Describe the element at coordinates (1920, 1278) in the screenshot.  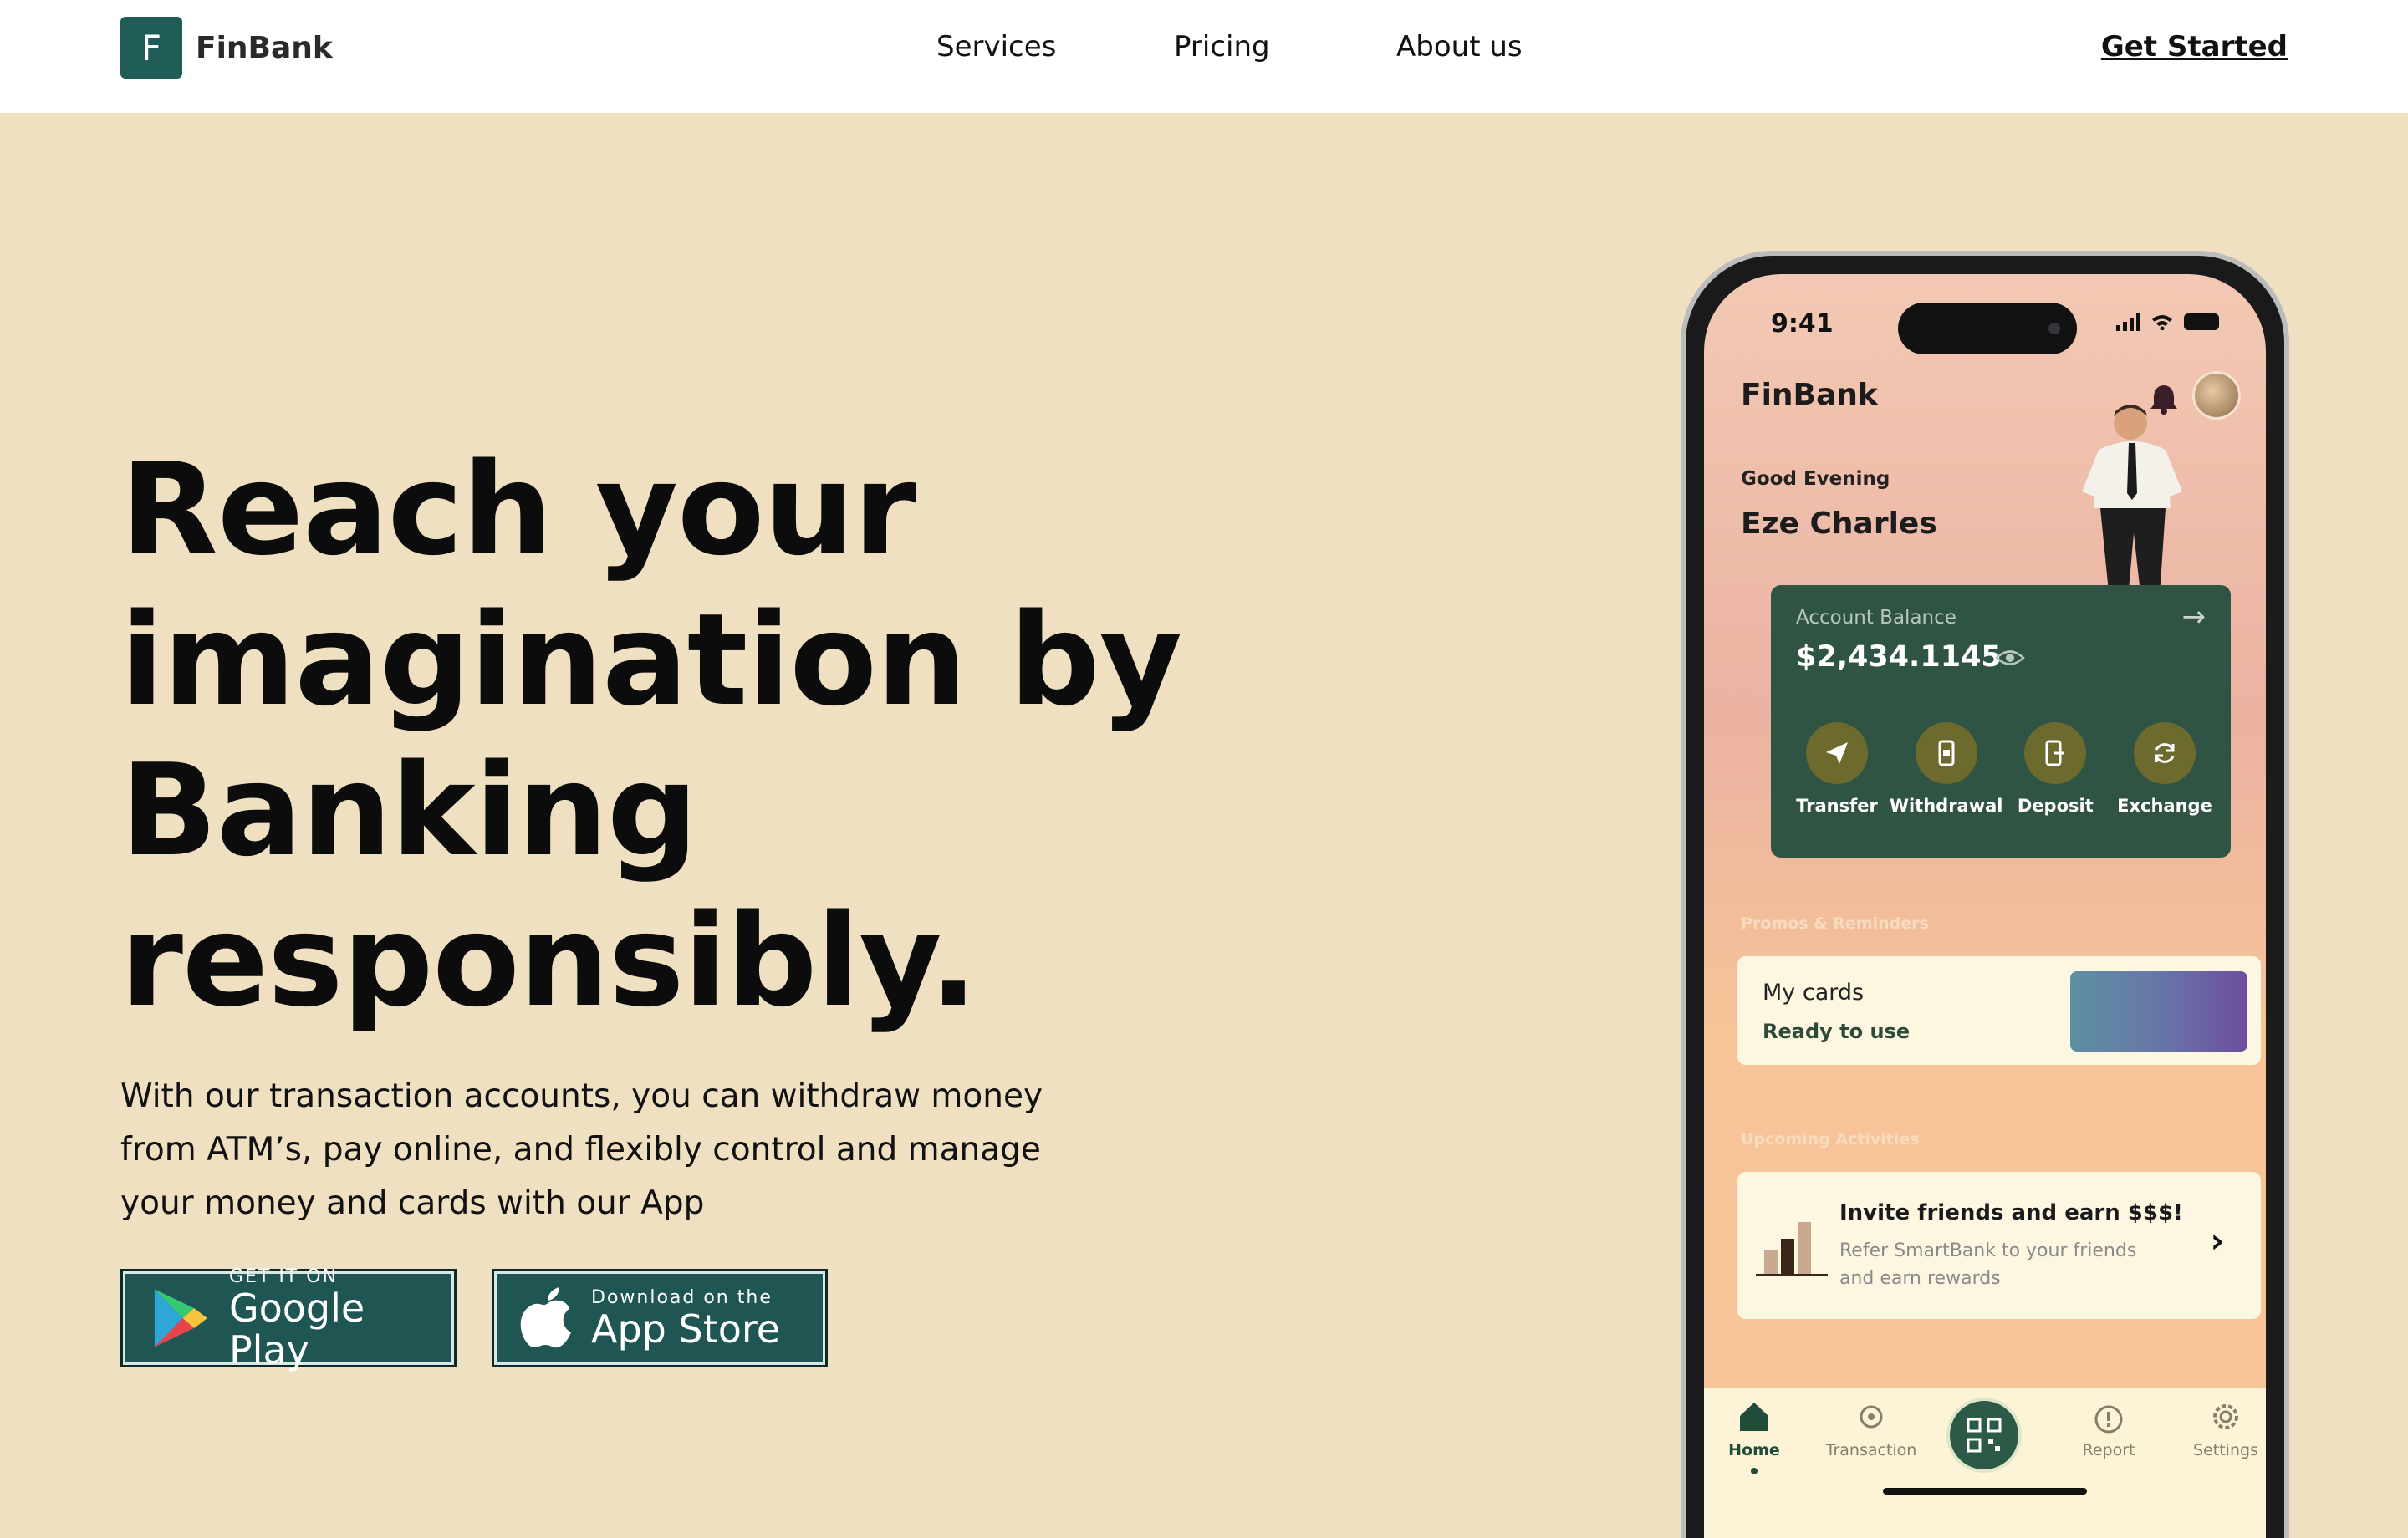
I see `invite-sub-line-2: and earn rewards` at that location.